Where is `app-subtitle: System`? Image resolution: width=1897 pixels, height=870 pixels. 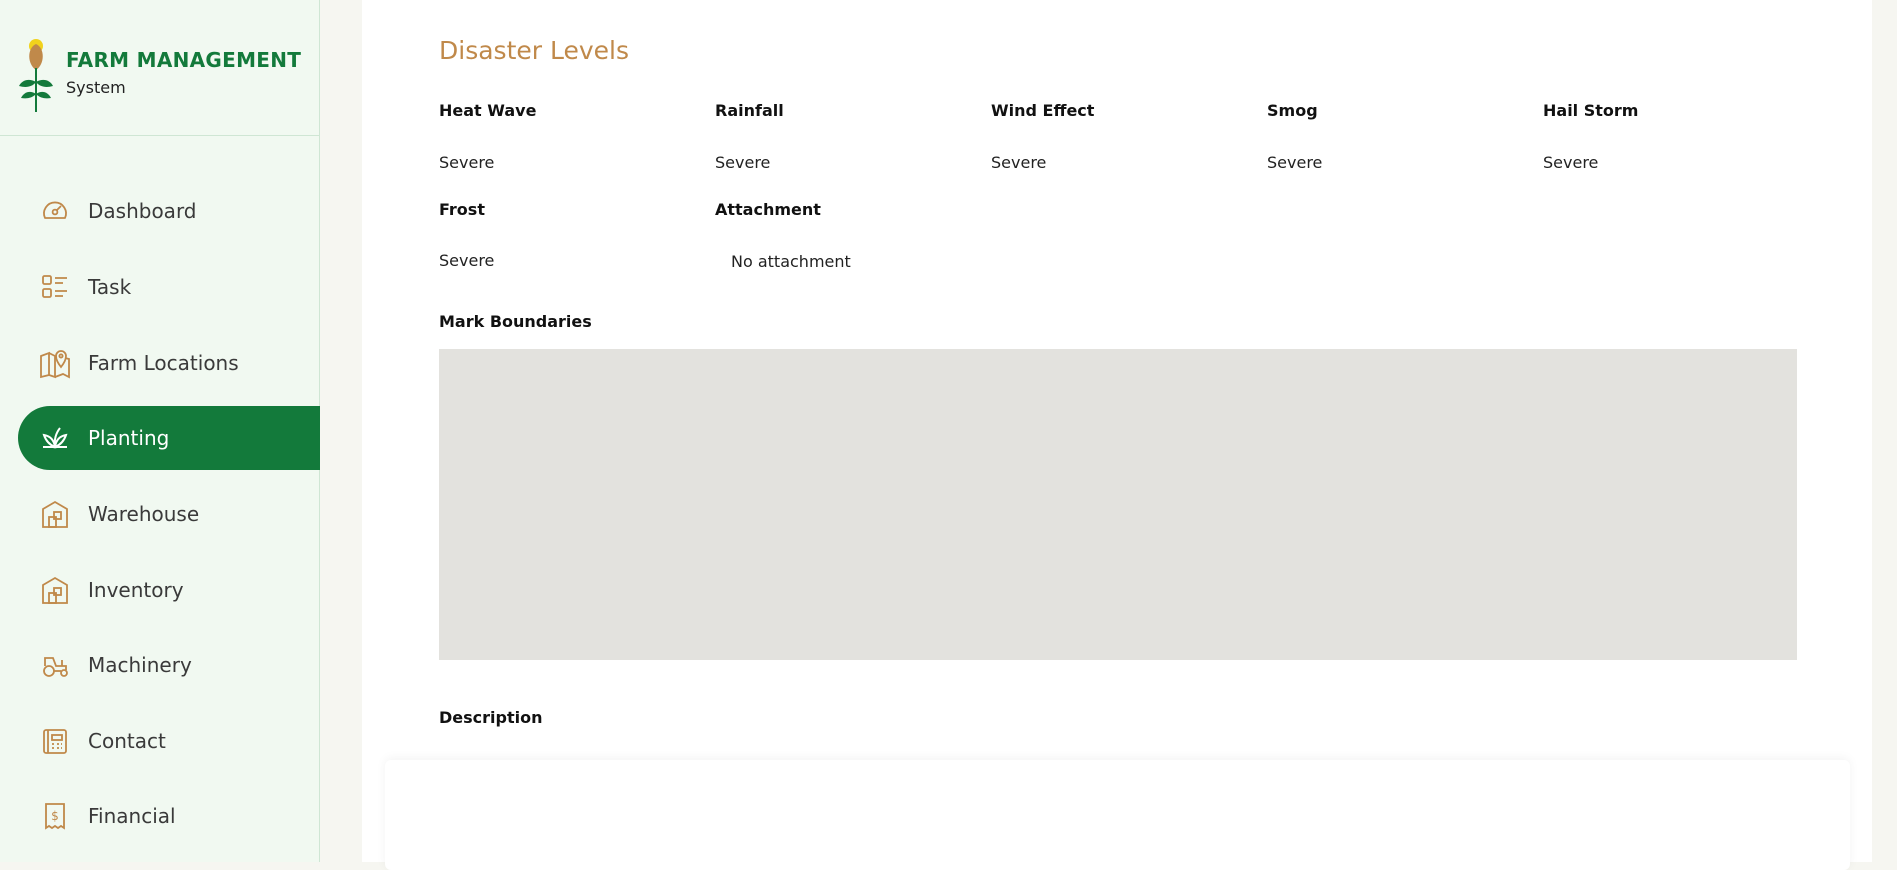 app-subtitle: System is located at coordinates (96, 87).